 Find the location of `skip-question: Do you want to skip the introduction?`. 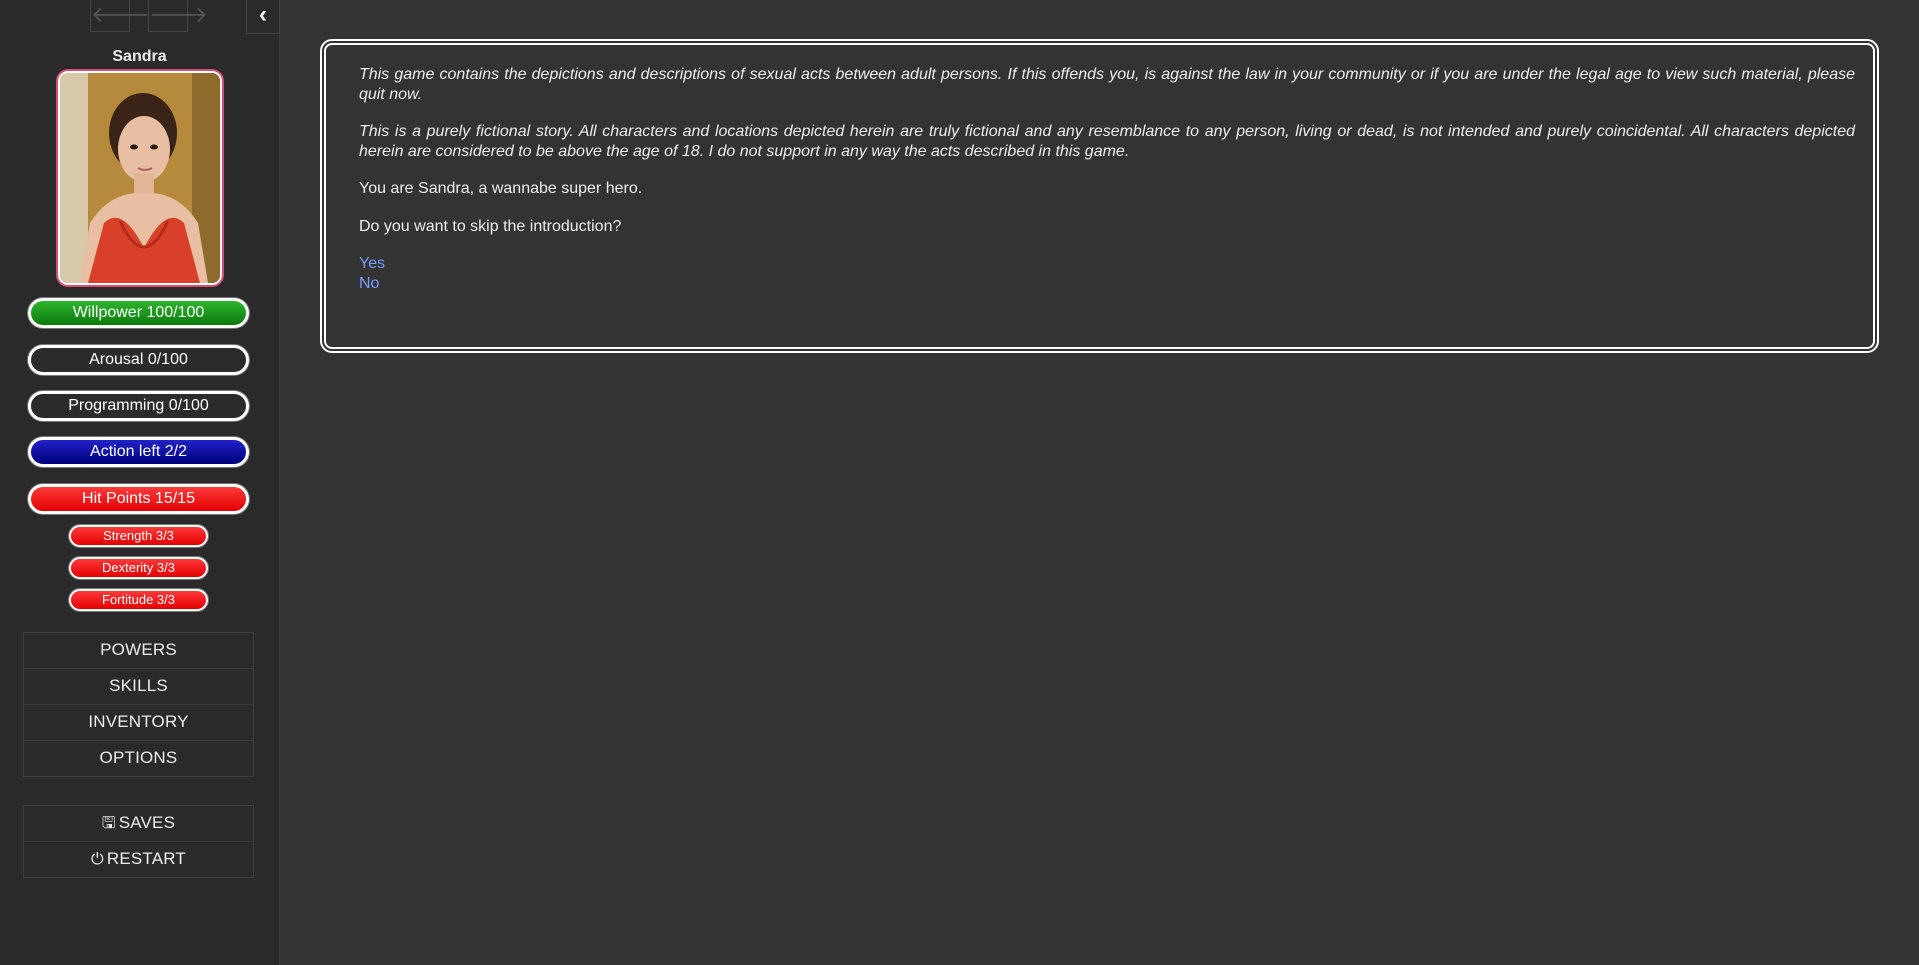

skip-question: Do you want to skip the introduction? is located at coordinates (490, 226).